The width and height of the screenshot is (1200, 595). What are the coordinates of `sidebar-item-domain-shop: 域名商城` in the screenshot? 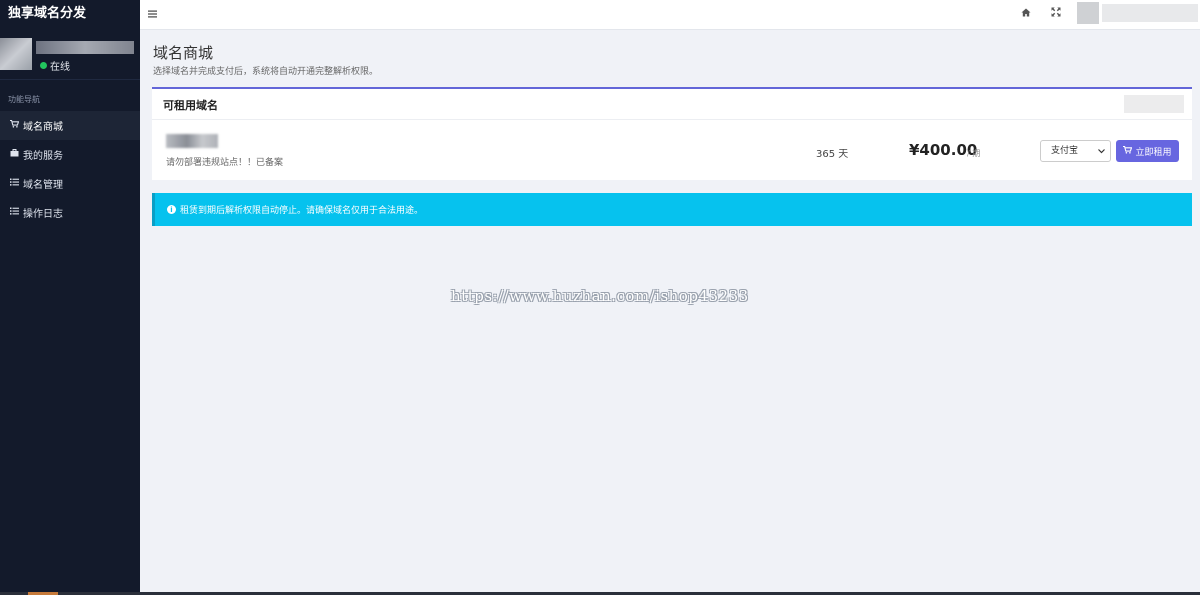 It's located at (70, 125).